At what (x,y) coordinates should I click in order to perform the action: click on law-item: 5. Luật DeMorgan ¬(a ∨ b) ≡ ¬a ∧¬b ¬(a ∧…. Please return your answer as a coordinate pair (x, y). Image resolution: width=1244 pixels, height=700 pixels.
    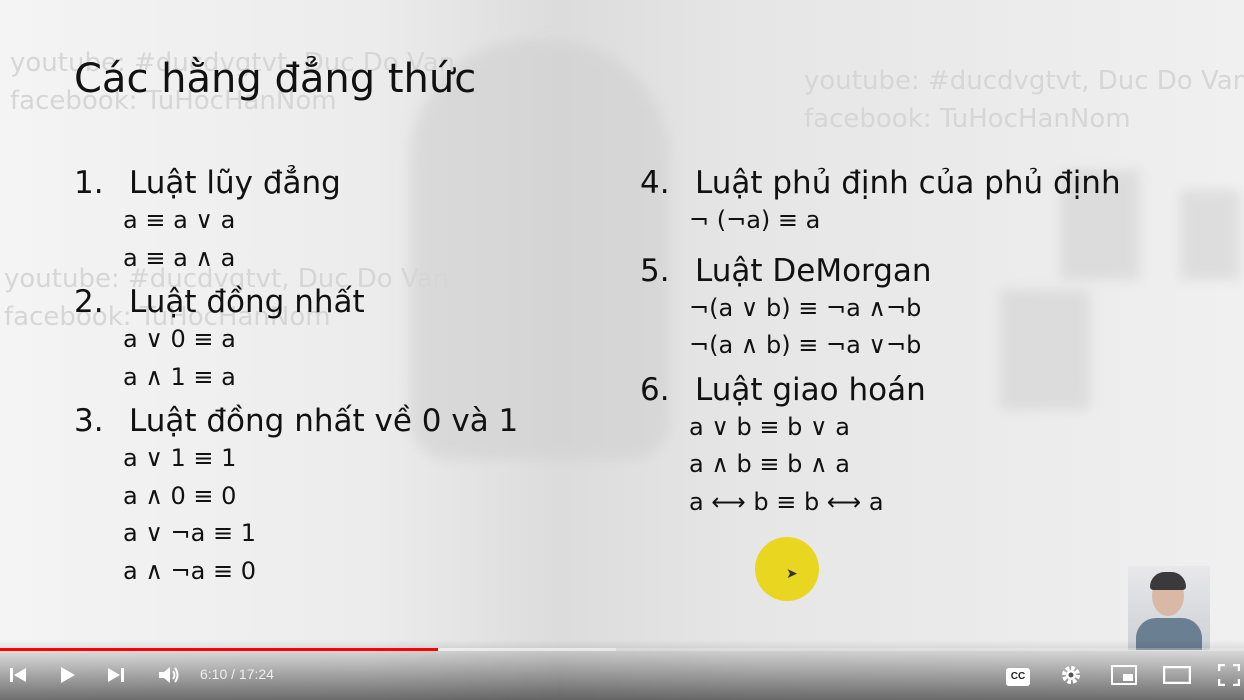
    Looking at the image, I should click on (880, 308).